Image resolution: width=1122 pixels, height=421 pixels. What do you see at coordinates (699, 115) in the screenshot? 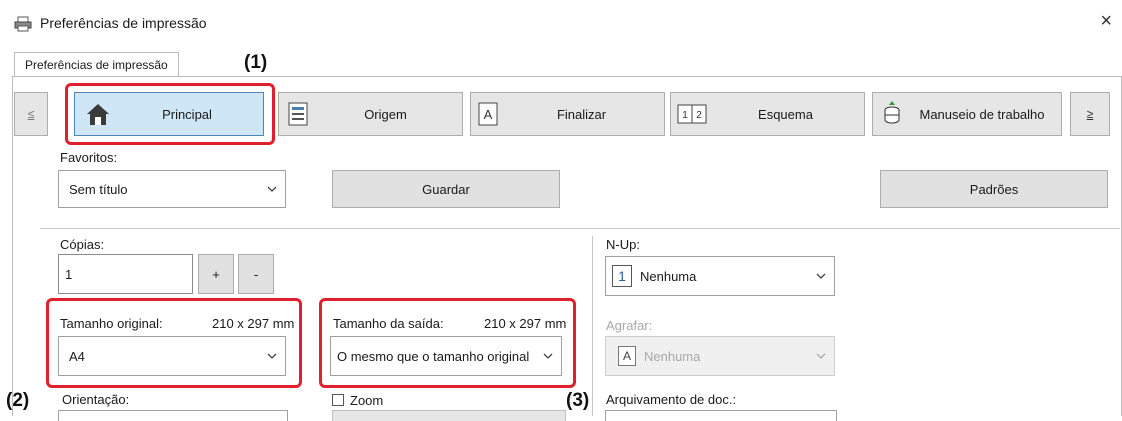
I see `svg-text: 2` at bounding box center [699, 115].